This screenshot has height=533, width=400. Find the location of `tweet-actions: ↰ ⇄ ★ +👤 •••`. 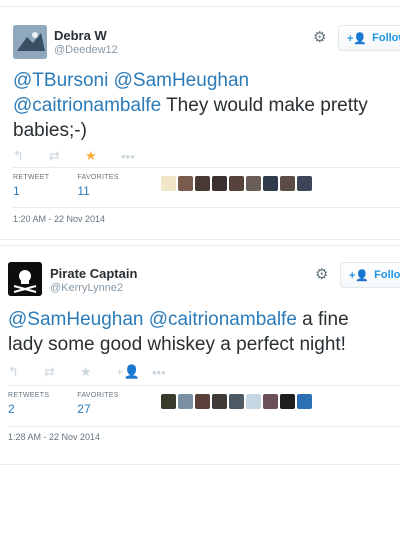

tweet-actions: ↰ ⇄ ★ +👤 ••• is located at coordinates (98, 372).